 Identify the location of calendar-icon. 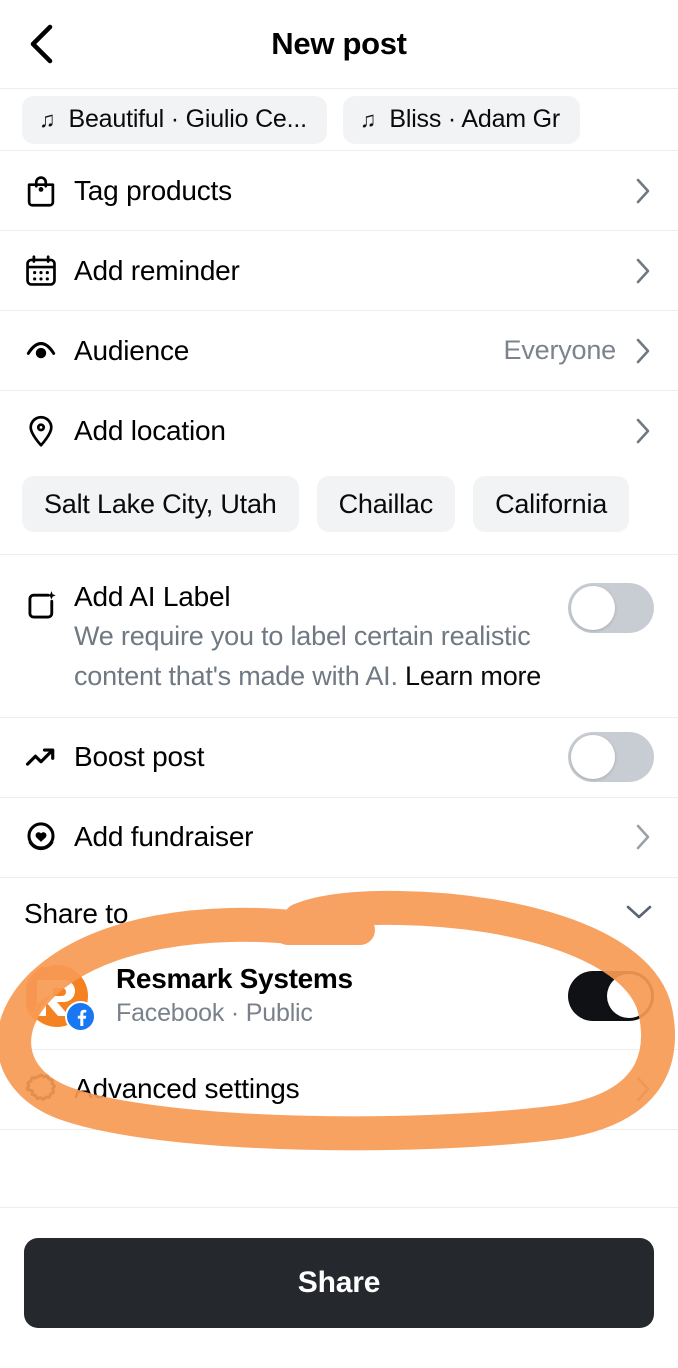
(48, 271).